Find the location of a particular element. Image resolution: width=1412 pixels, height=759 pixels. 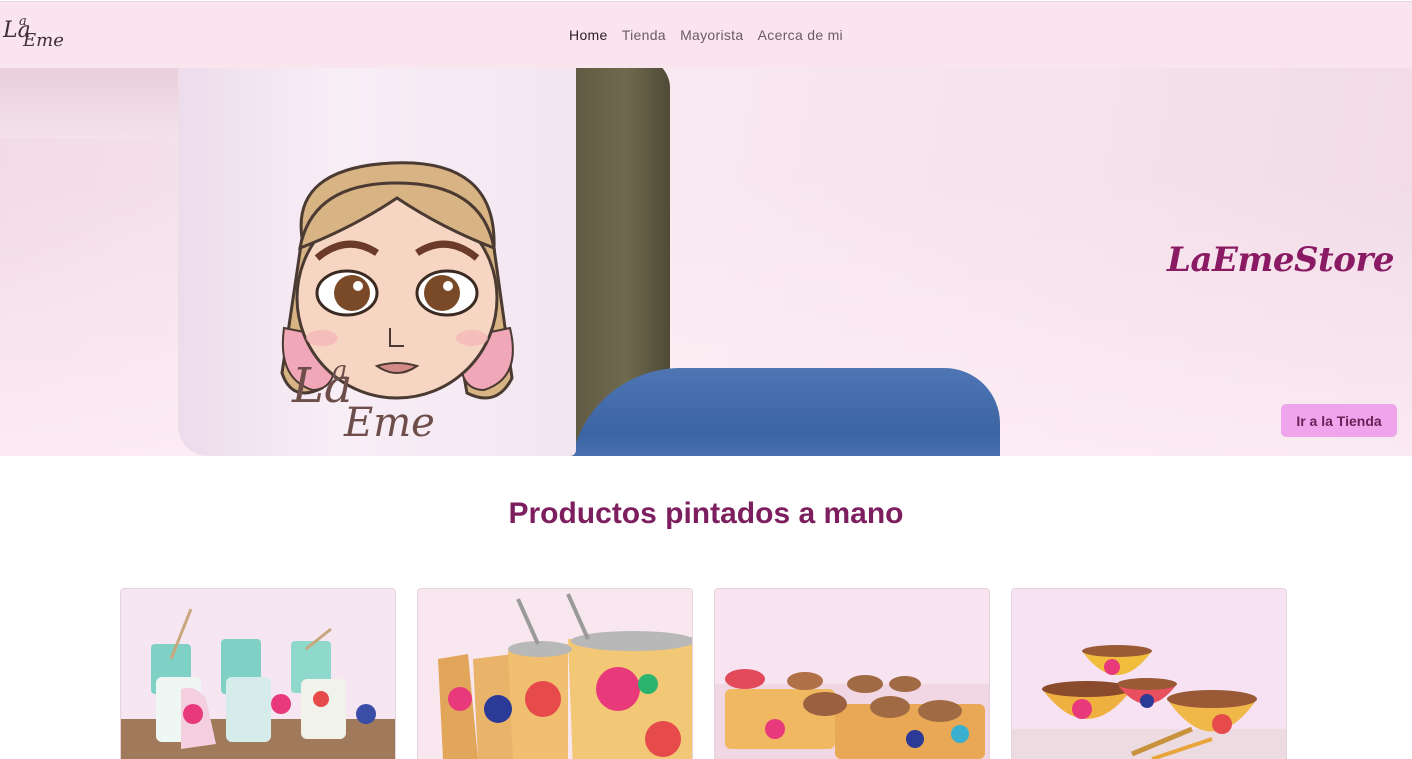

product-image-mates-floreados is located at coordinates (555, 674).